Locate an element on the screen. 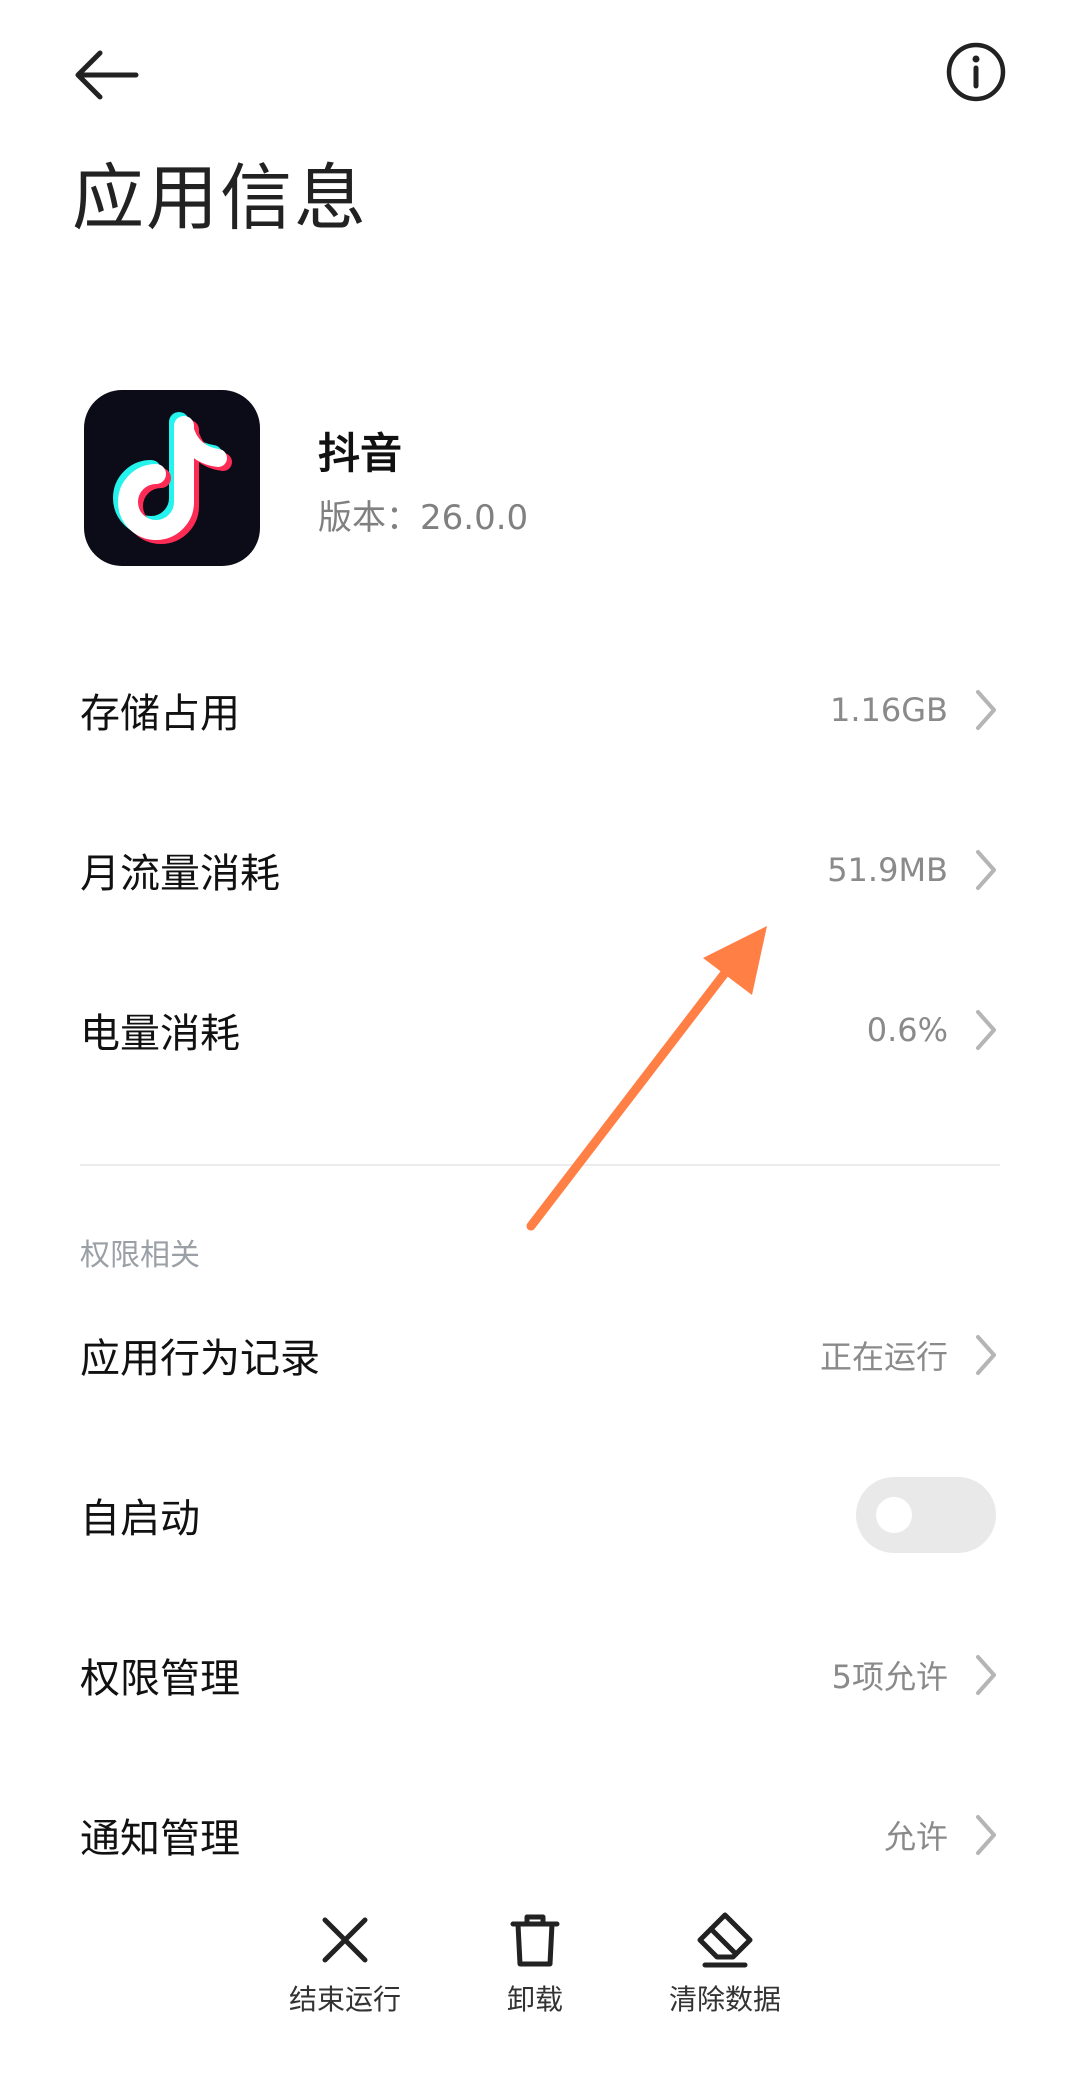  clear-data-button: 清除数据 is located at coordinates (725, 1985).